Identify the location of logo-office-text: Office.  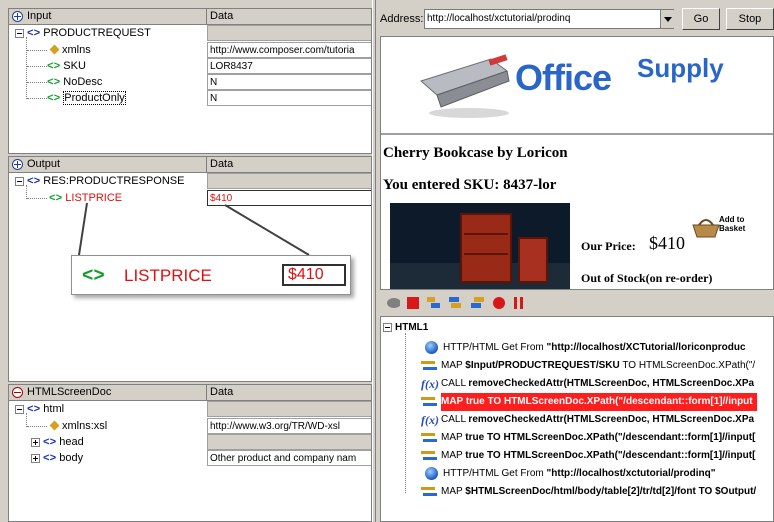
(563, 77).